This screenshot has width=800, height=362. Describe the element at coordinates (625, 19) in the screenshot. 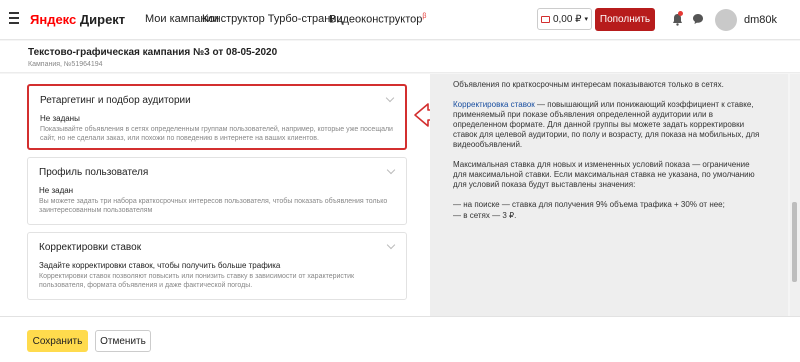

I see `topup-button: Пополнить` at that location.